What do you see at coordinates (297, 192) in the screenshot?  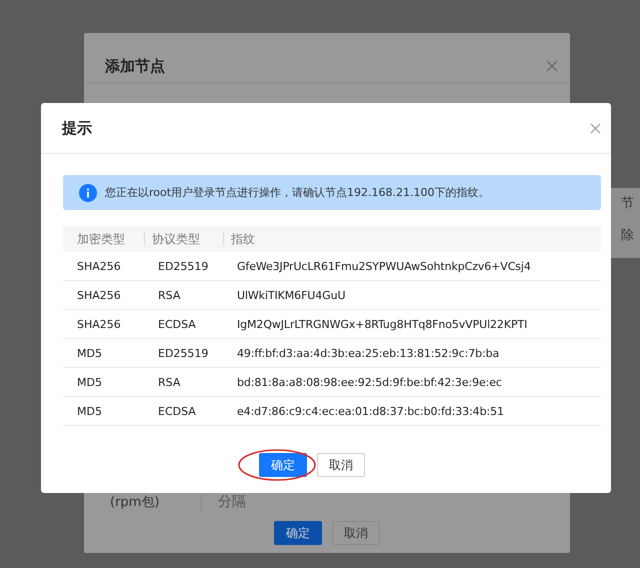 I see `alert-message: 您正在以root用户登录节点进行操作，请确认节点192.168.21.100下的指纹。` at bounding box center [297, 192].